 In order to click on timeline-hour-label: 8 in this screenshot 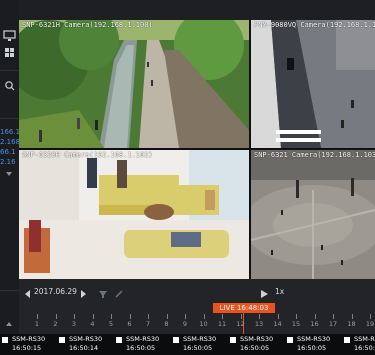, I will do `click(166, 324)`.